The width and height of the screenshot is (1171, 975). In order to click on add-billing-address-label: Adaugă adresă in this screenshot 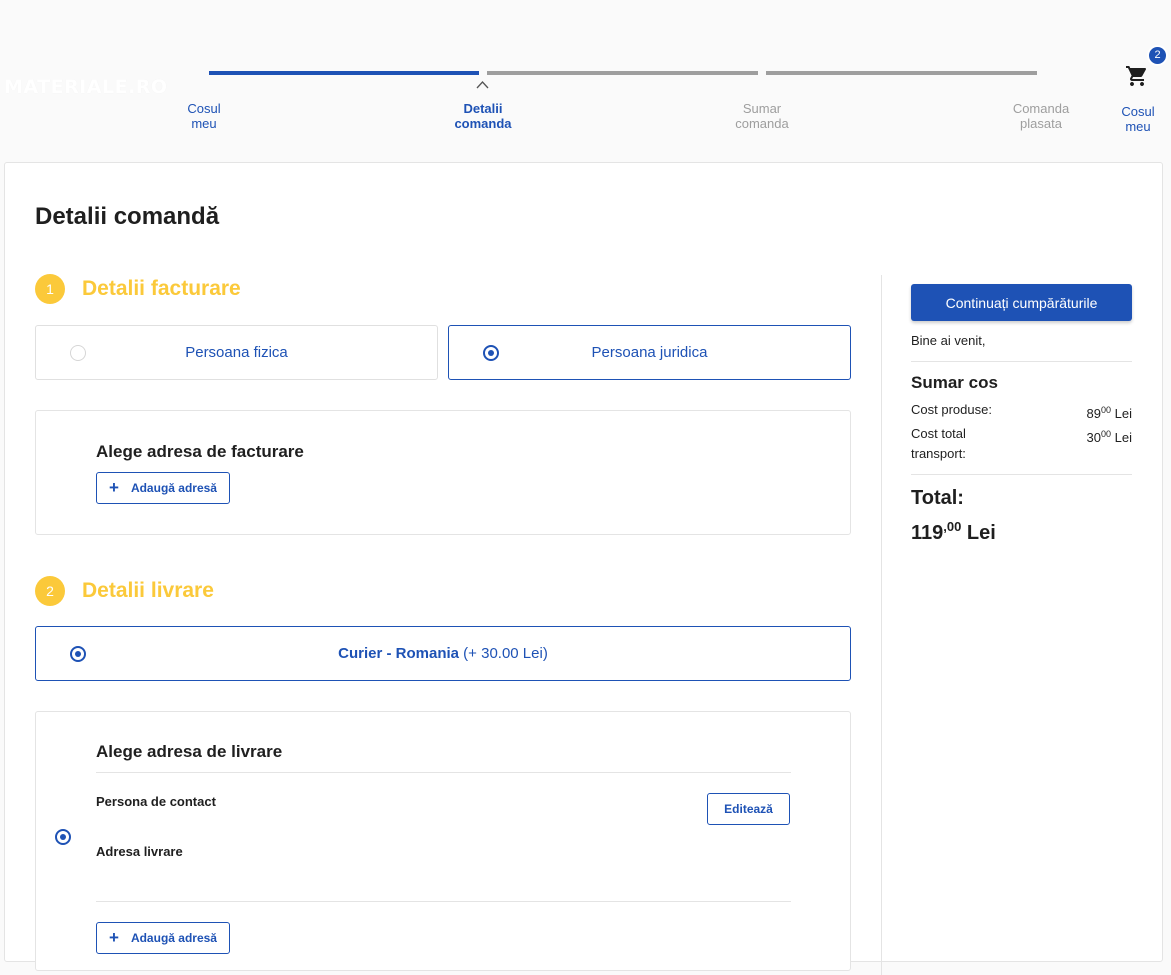, I will do `click(173, 488)`.